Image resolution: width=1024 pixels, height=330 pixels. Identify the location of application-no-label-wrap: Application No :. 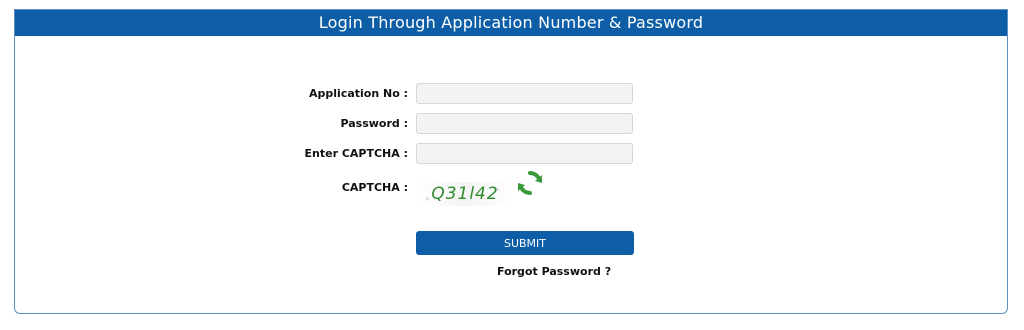
(311, 94).